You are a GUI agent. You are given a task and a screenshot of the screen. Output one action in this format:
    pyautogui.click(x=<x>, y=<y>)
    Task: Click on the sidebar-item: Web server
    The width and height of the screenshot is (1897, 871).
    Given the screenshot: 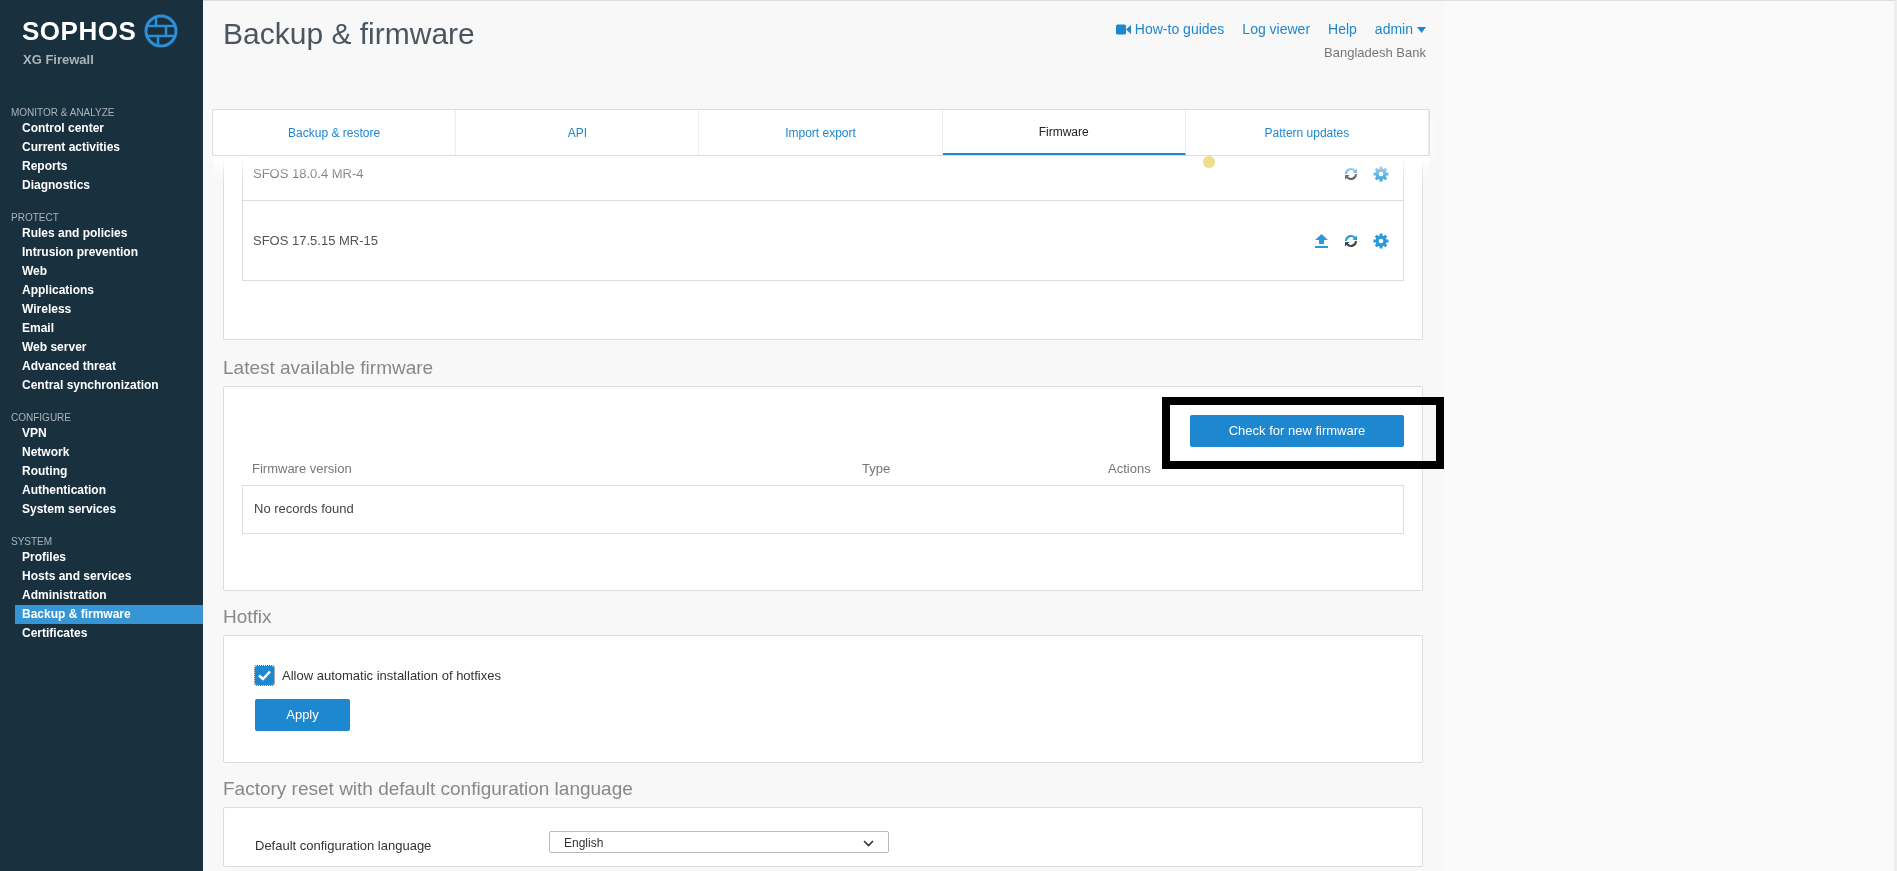 What is the action you would take?
    pyautogui.click(x=109, y=347)
    